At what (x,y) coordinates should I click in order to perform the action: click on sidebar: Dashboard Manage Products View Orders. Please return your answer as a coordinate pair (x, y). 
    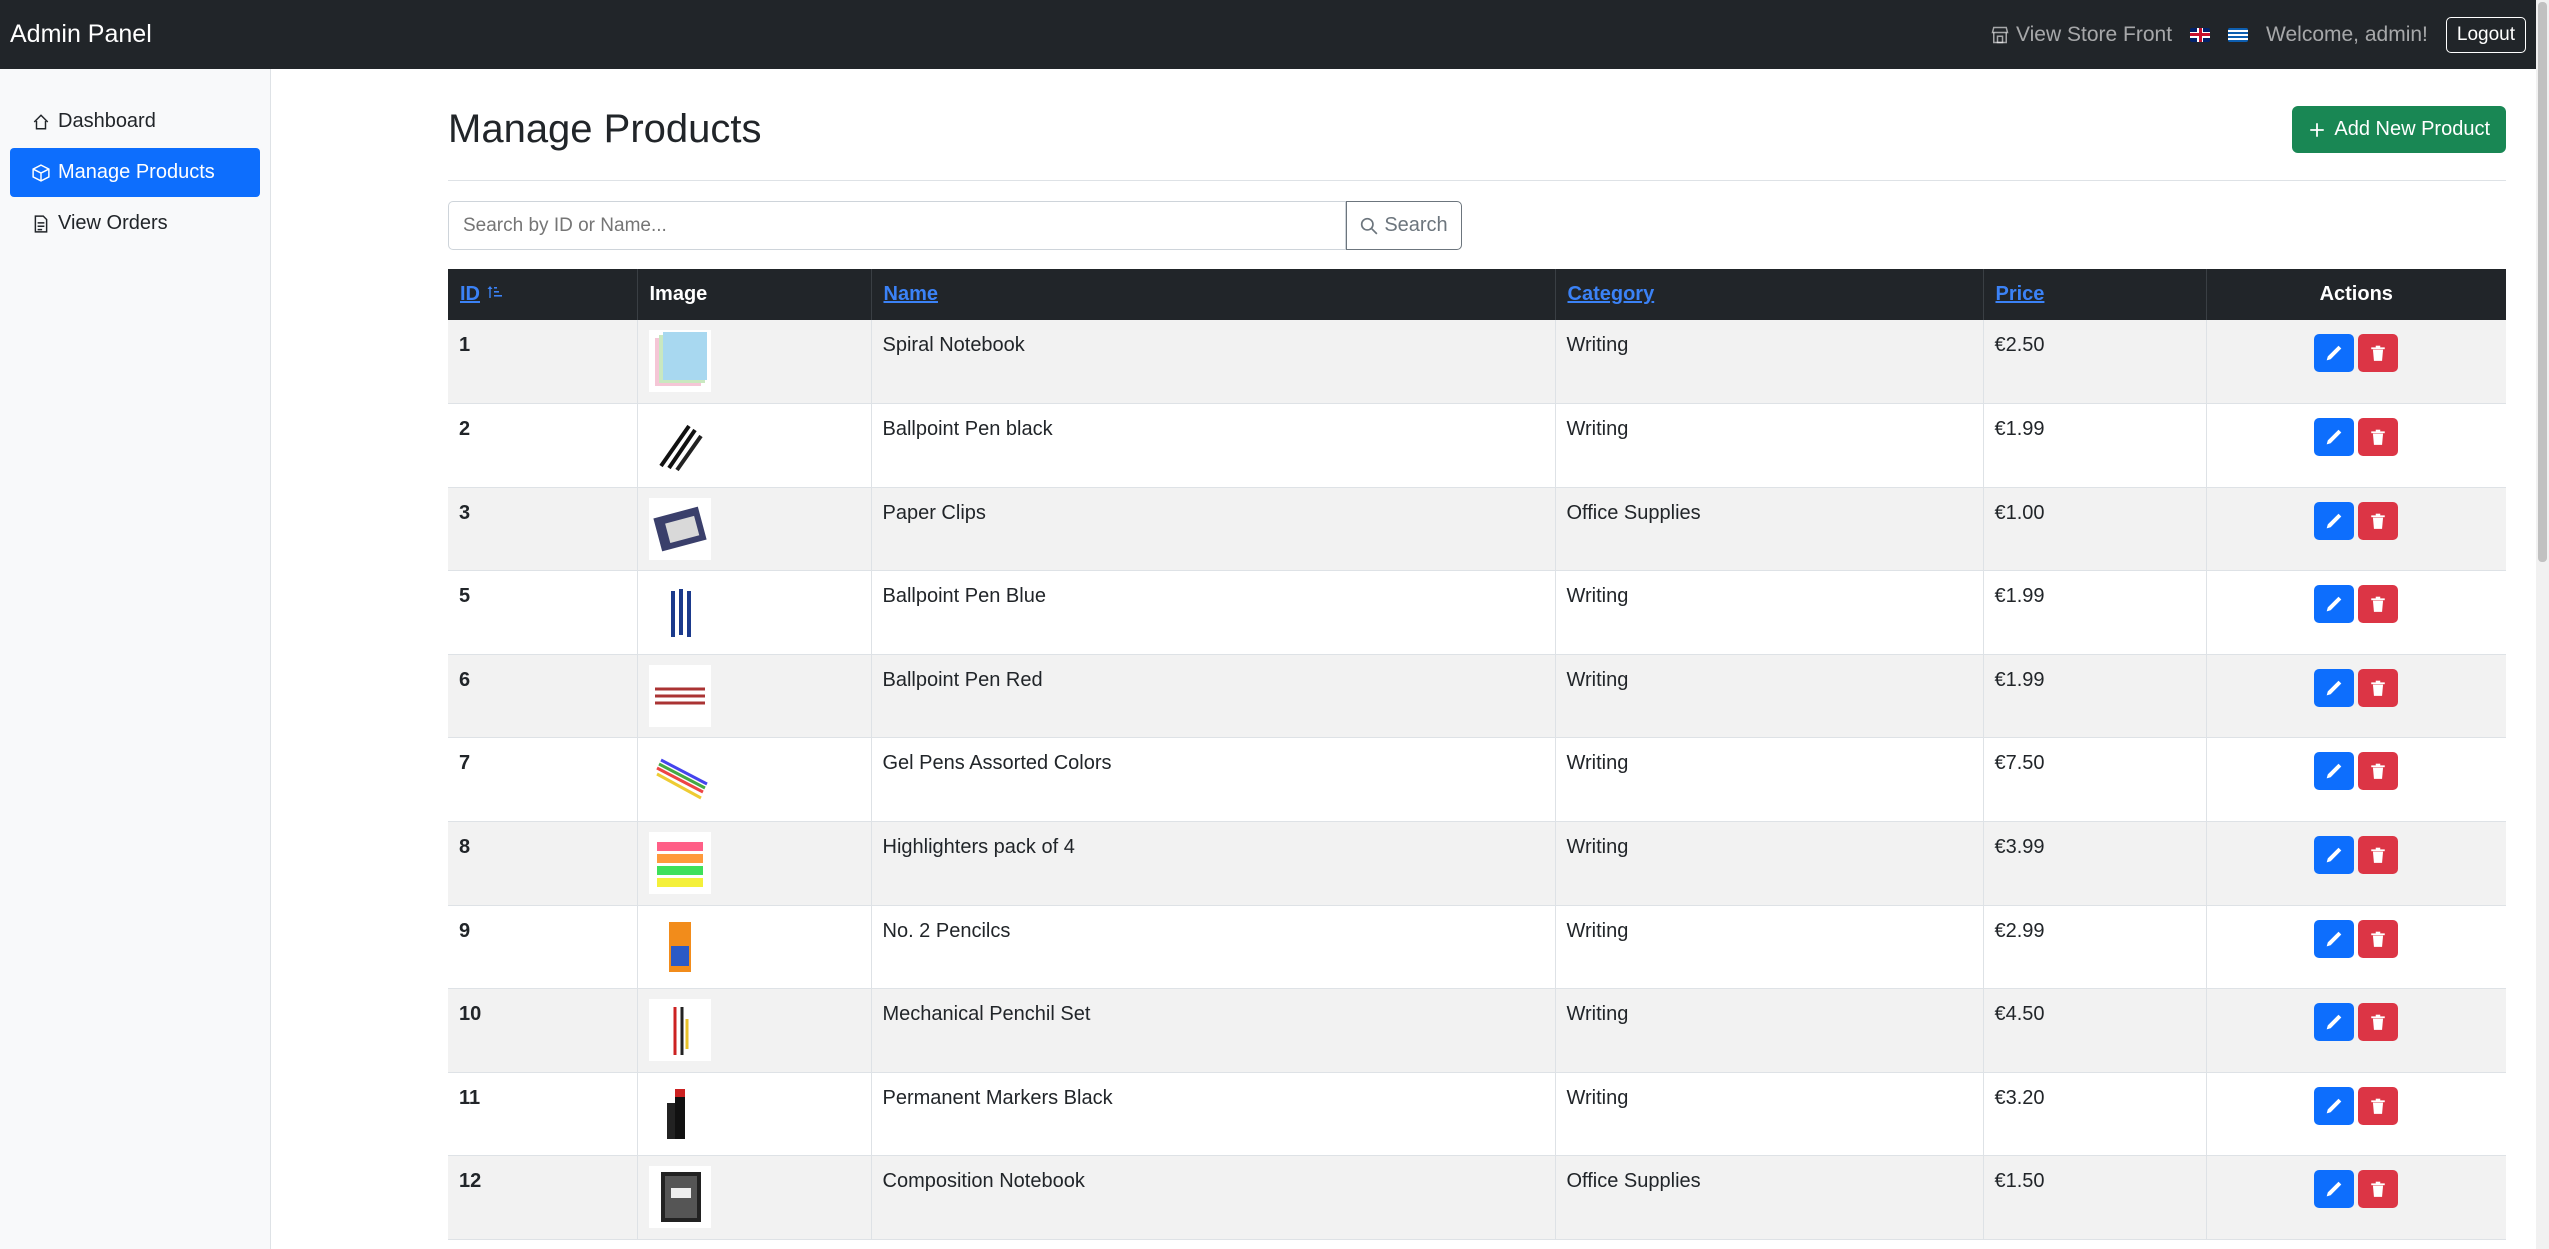
    Looking at the image, I should click on (135, 659).